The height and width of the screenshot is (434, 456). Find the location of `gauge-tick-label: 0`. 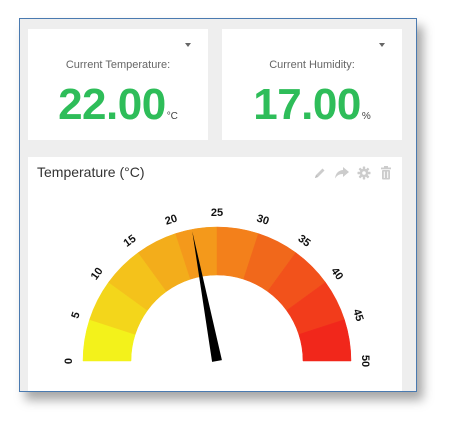

gauge-tick-label: 0 is located at coordinates (69, 361).